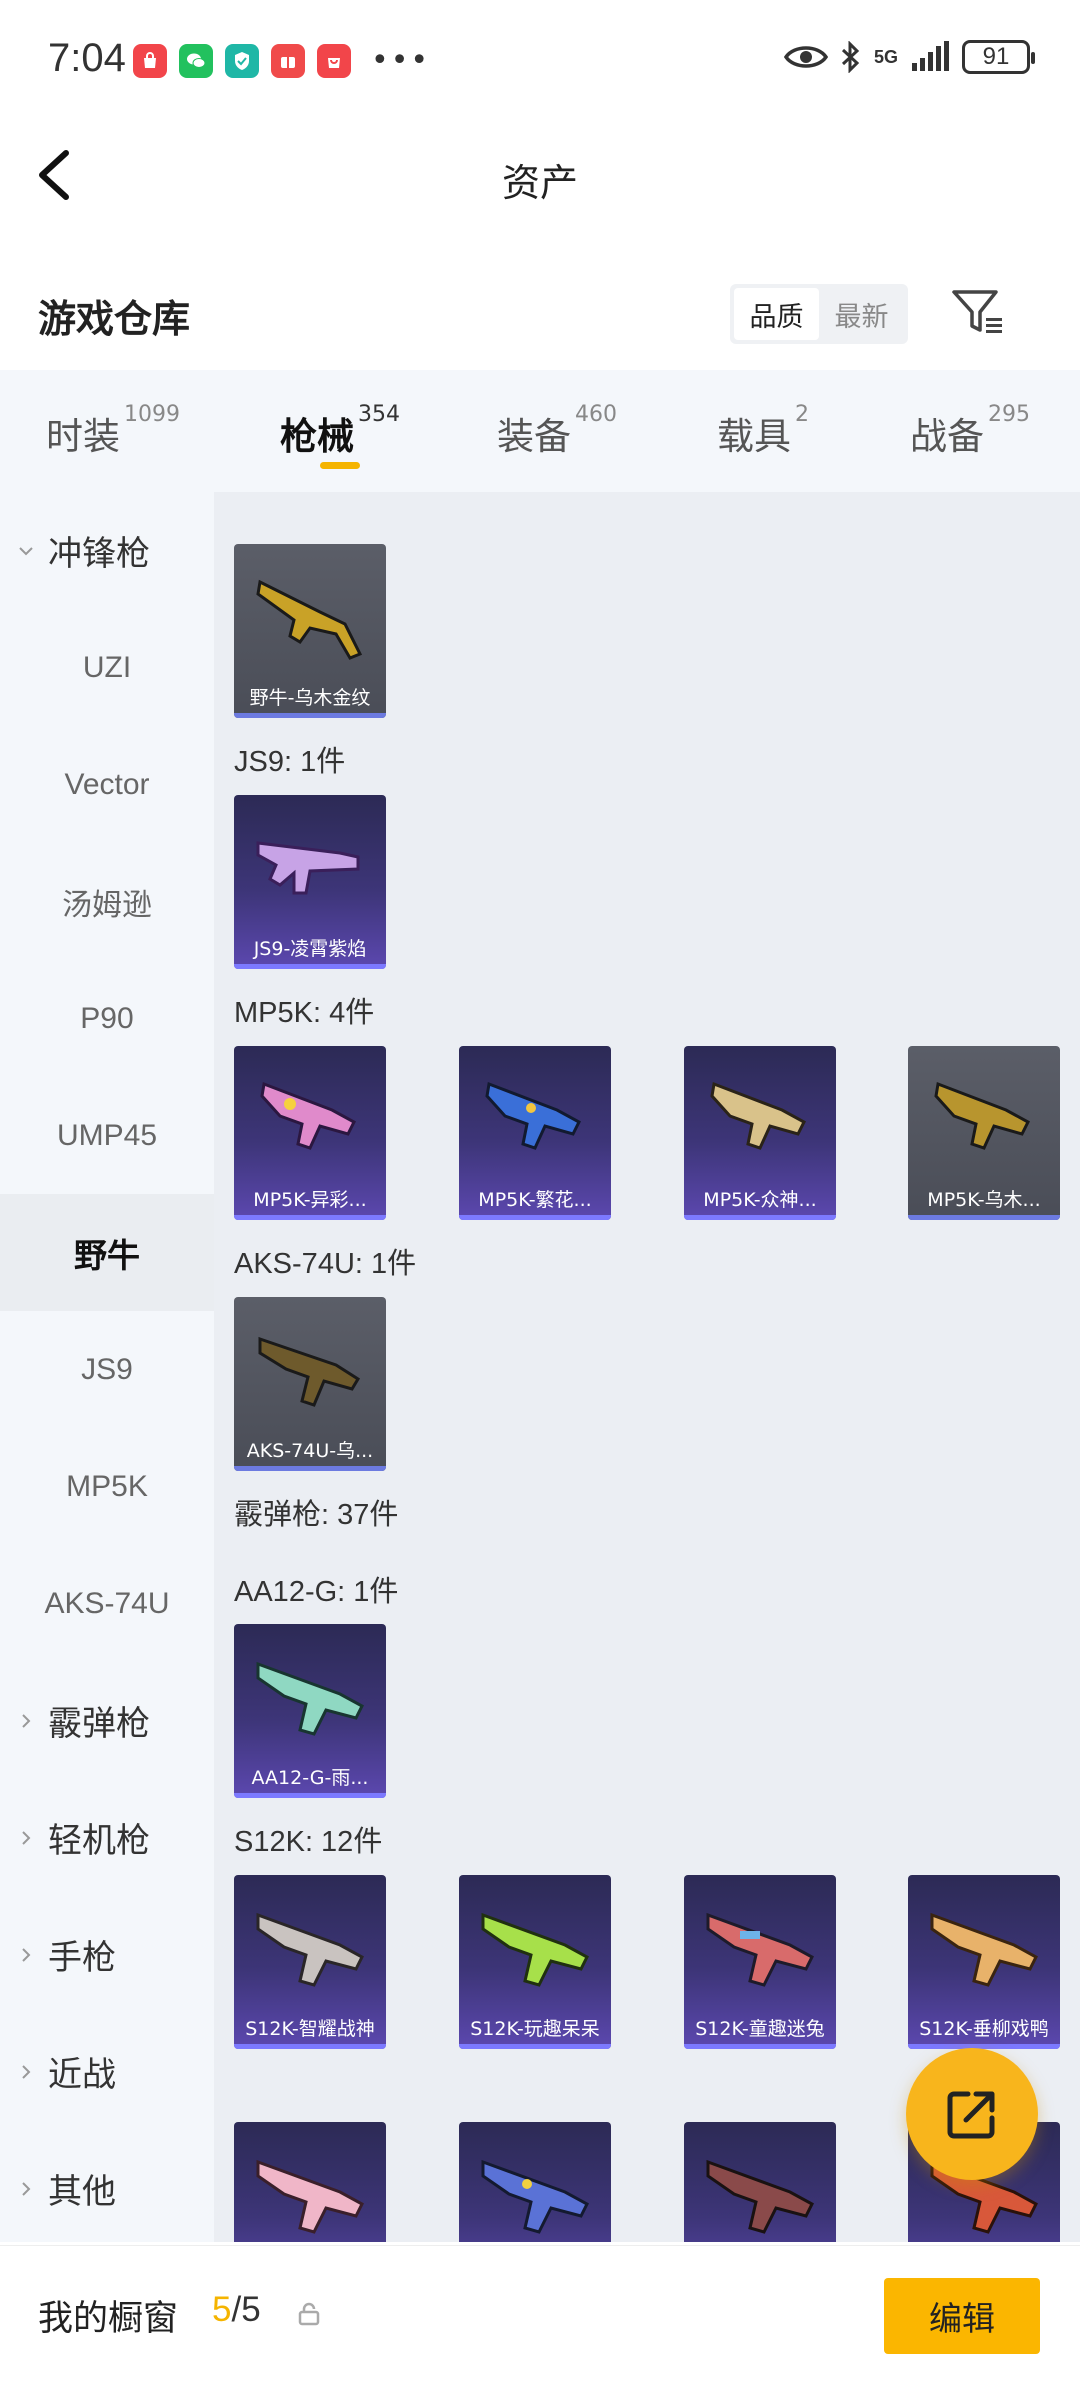 Image resolution: width=1080 pixels, height=2381 pixels. Describe the element at coordinates (930, 56) in the screenshot. I see `signal-icon` at that location.